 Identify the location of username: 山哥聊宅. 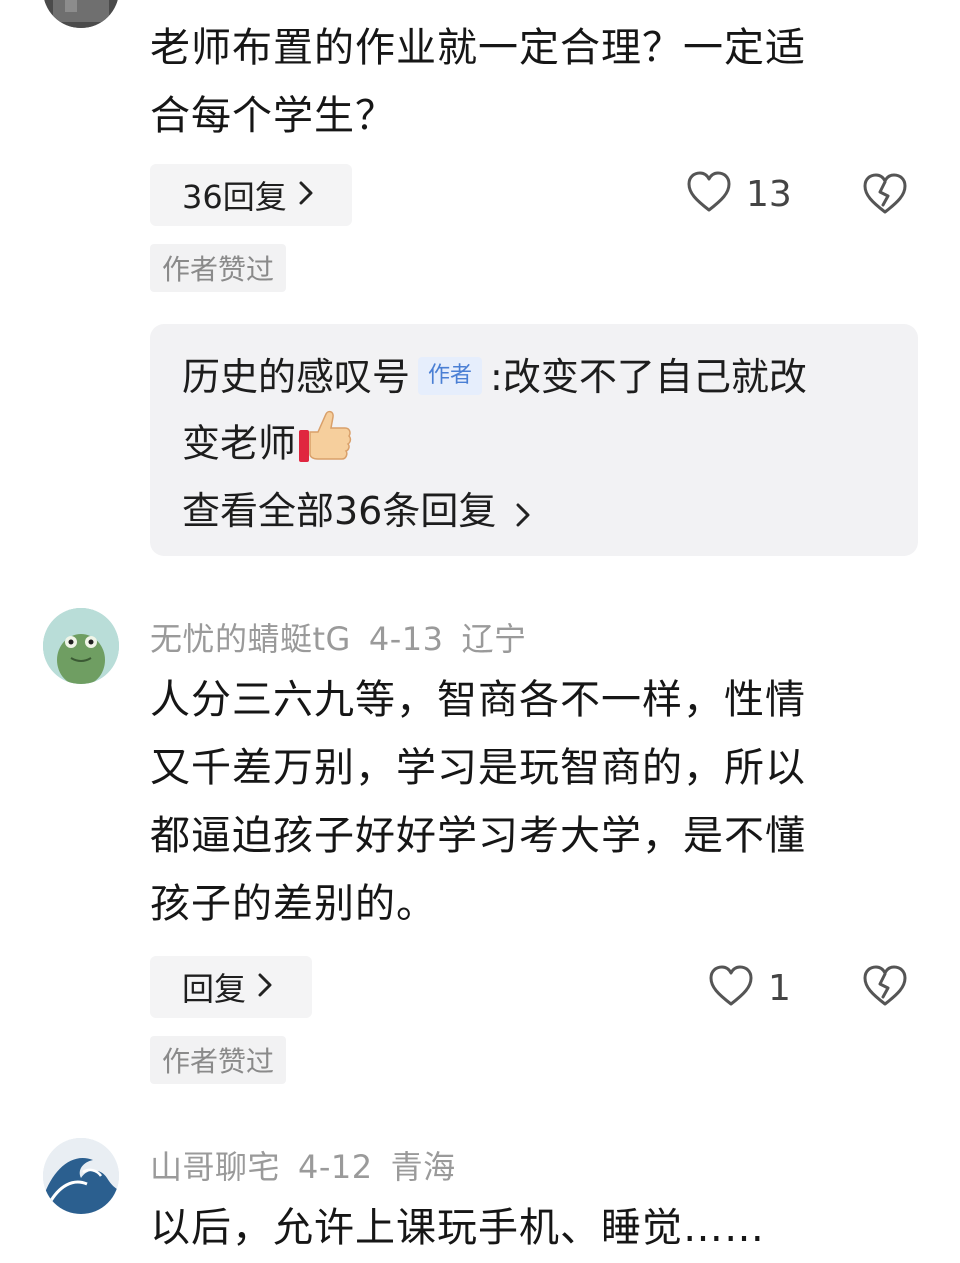
(215, 1167).